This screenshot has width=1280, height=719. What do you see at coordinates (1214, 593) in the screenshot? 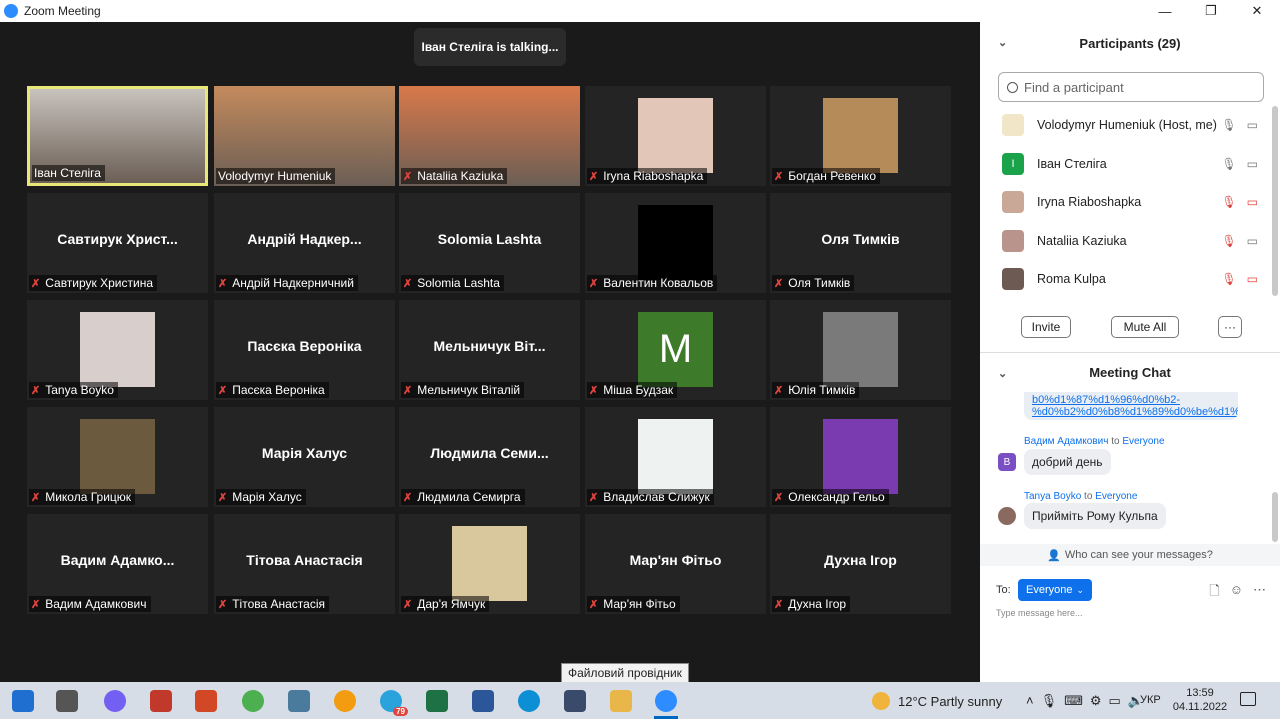
I see `file-icon: 🗋` at bounding box center [1214, 593].